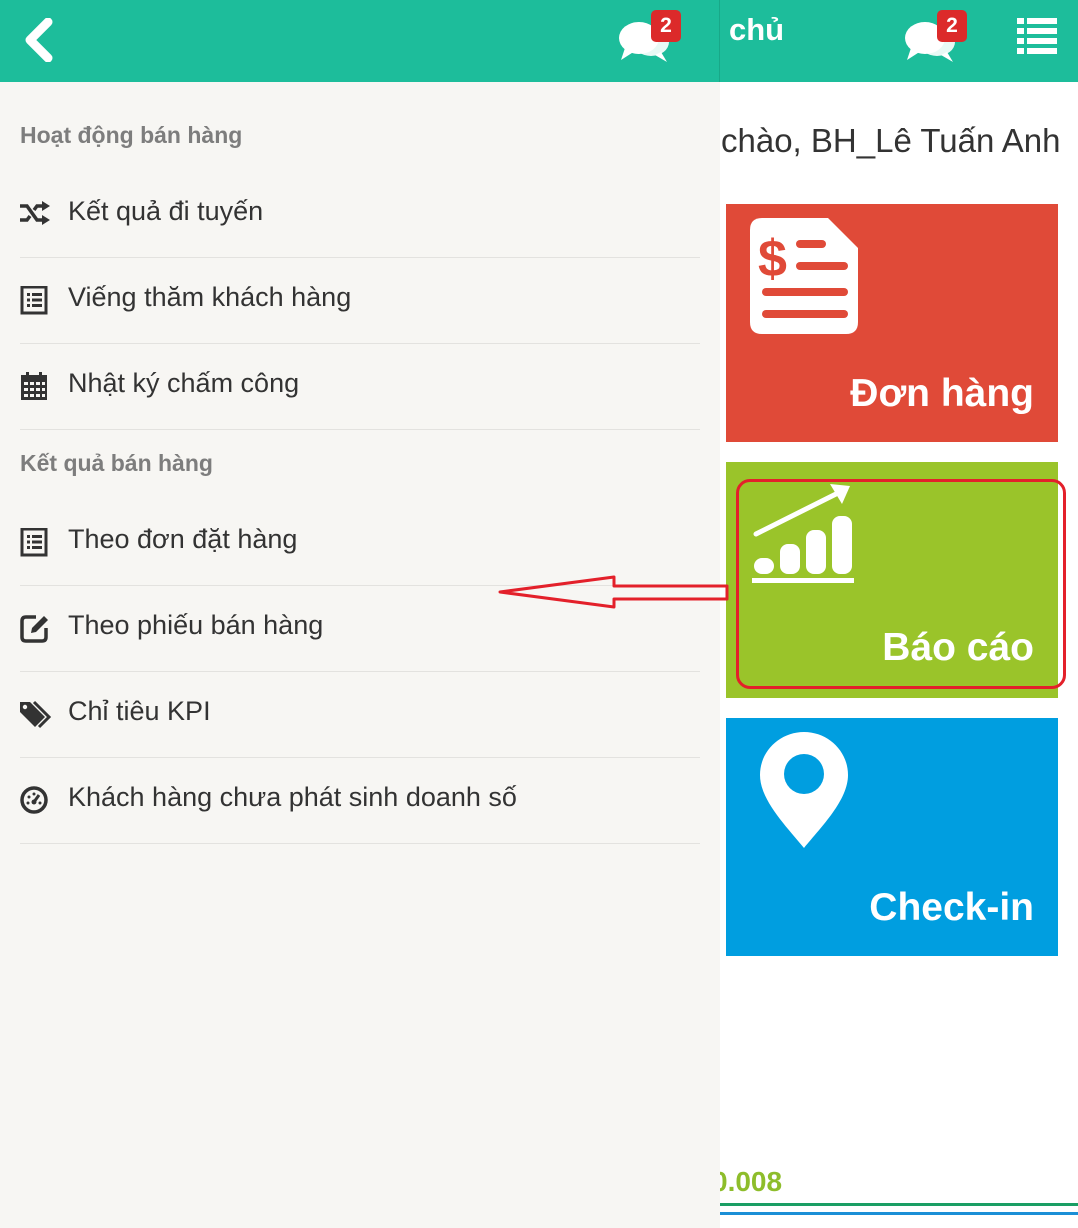 The width and height of the screenshot is (1078, 1228). I want to click on list-menu-icon, so click(1037, 36).